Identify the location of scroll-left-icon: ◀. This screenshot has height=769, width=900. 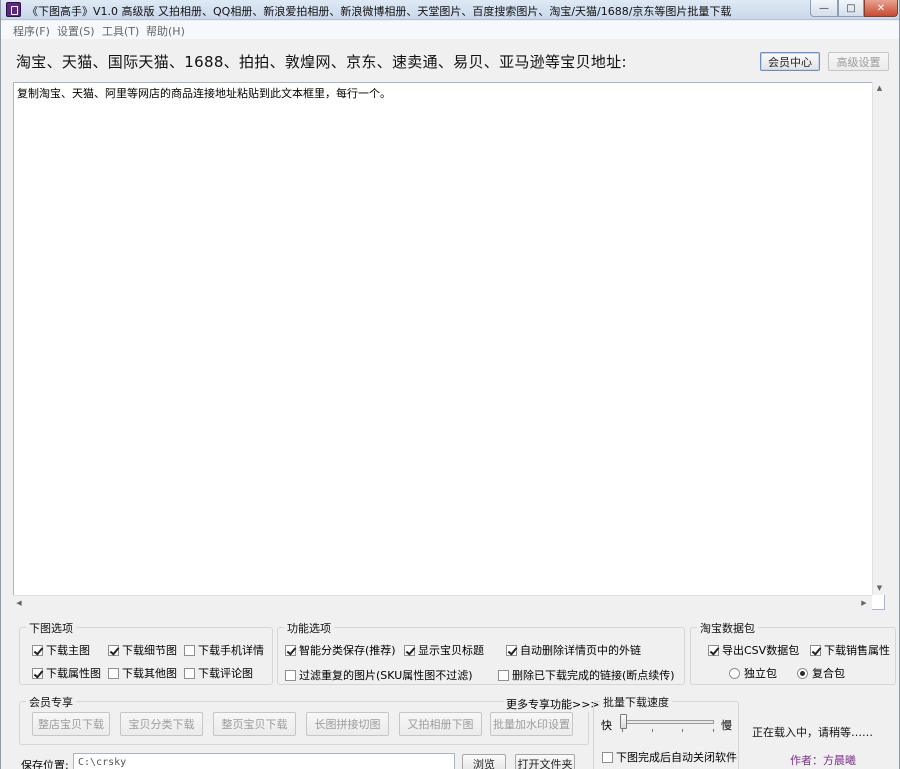
(19, 603).